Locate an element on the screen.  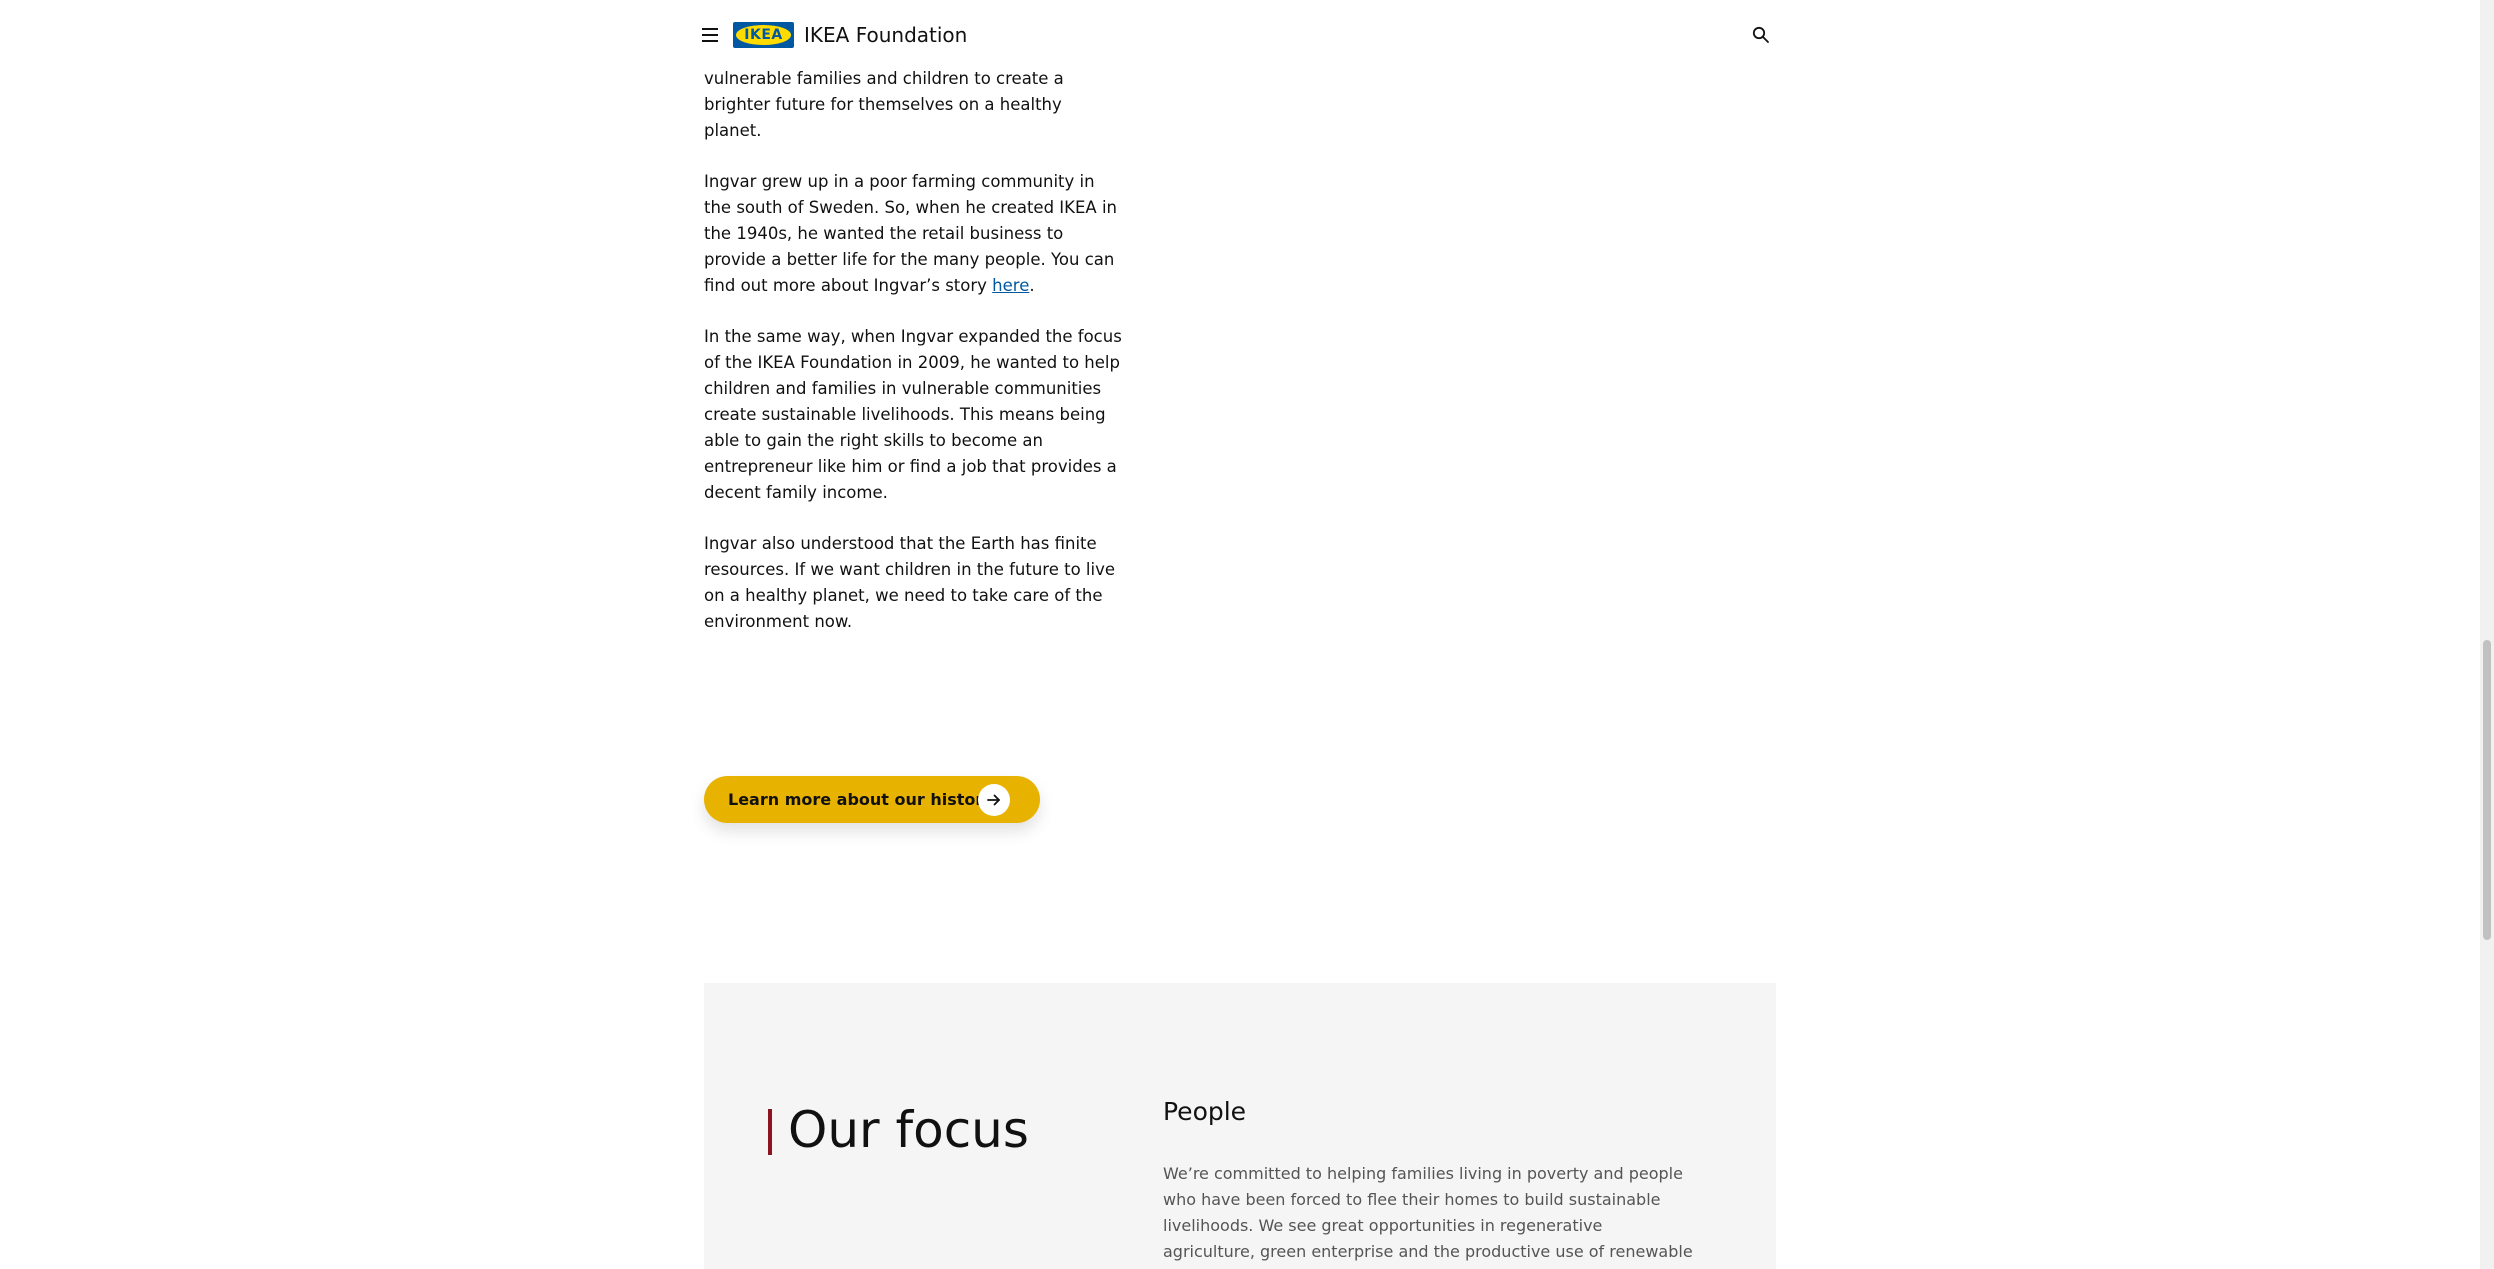
paragraph-2-end: . is located at coordinates (1032, 285).